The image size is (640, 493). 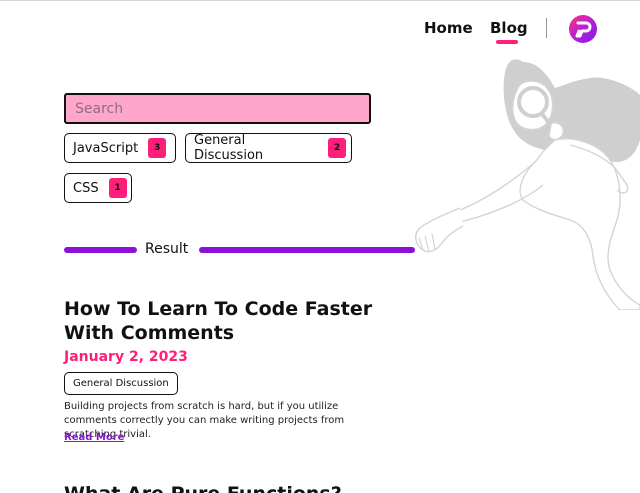 What do you see at coordinates (100, 250) in the screenshot?
I see `result-divider-left` at bounding box center [100, 250].